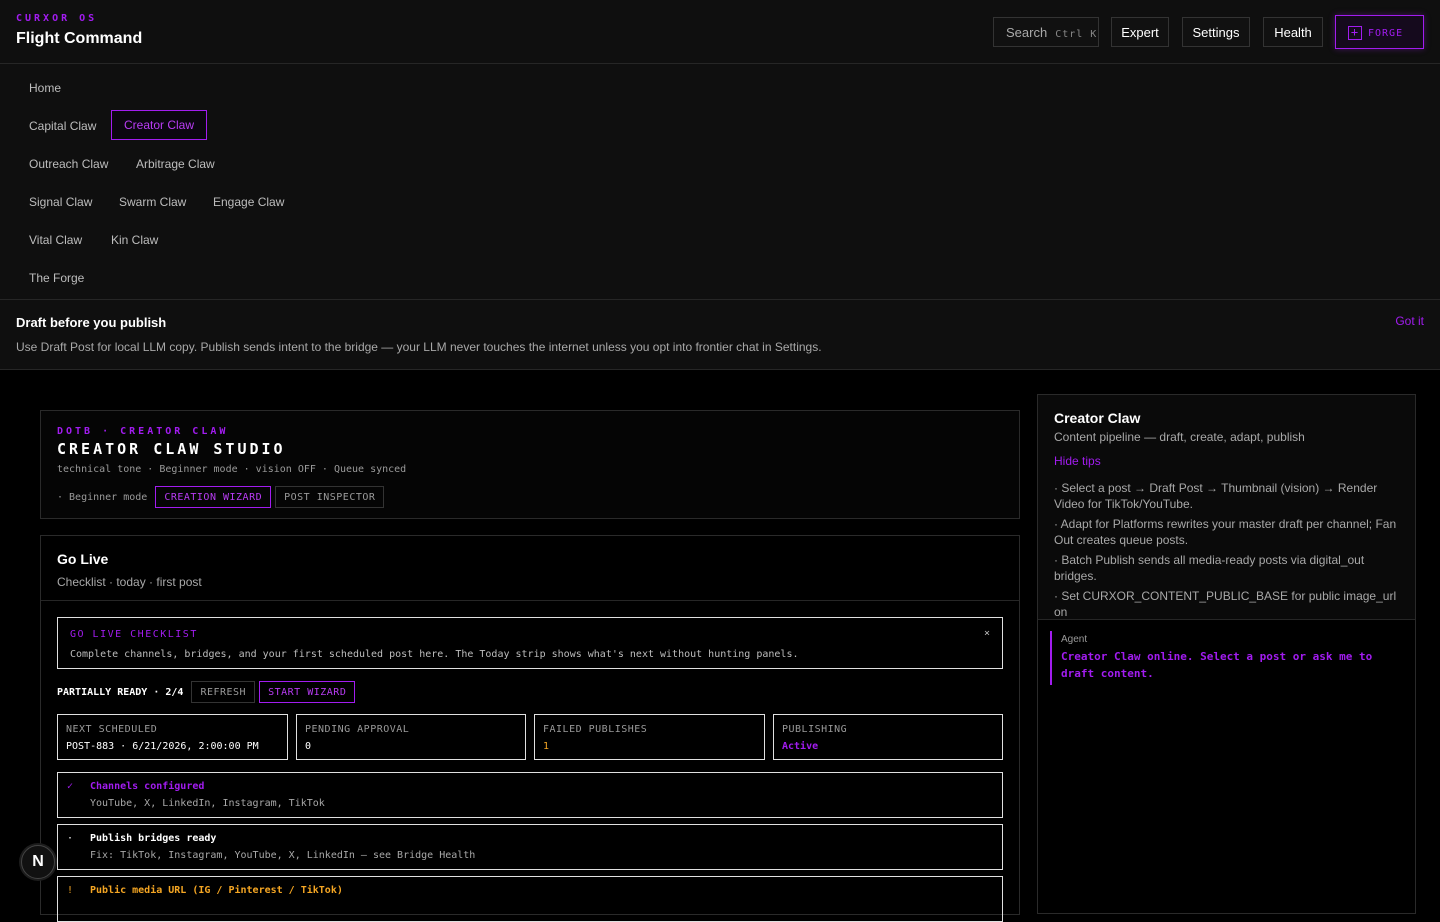 The height and width of the screenshot is (922, 1440). I want to click on start-wizard-button: START WIZARD, so click(307, 692).